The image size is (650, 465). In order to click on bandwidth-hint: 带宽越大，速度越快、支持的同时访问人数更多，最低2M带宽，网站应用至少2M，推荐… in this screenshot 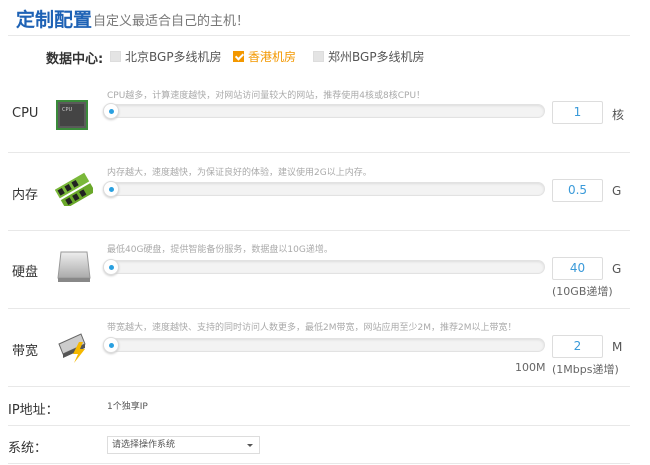, I will do `click(312, 328)`.